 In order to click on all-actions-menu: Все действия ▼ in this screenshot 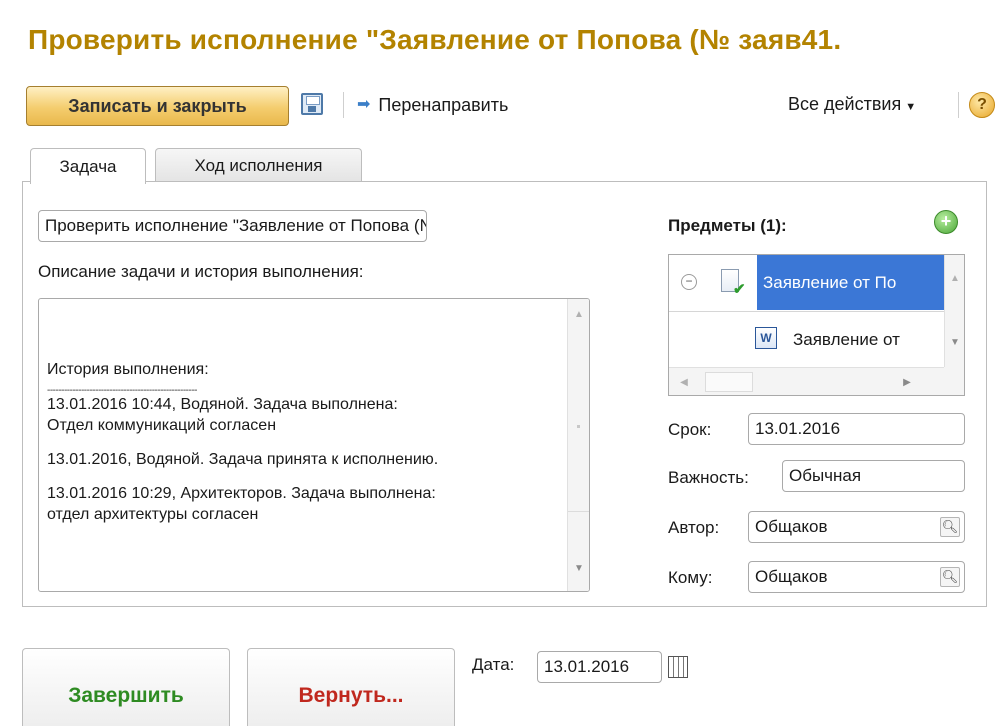, I will do `click(852, 104)`.